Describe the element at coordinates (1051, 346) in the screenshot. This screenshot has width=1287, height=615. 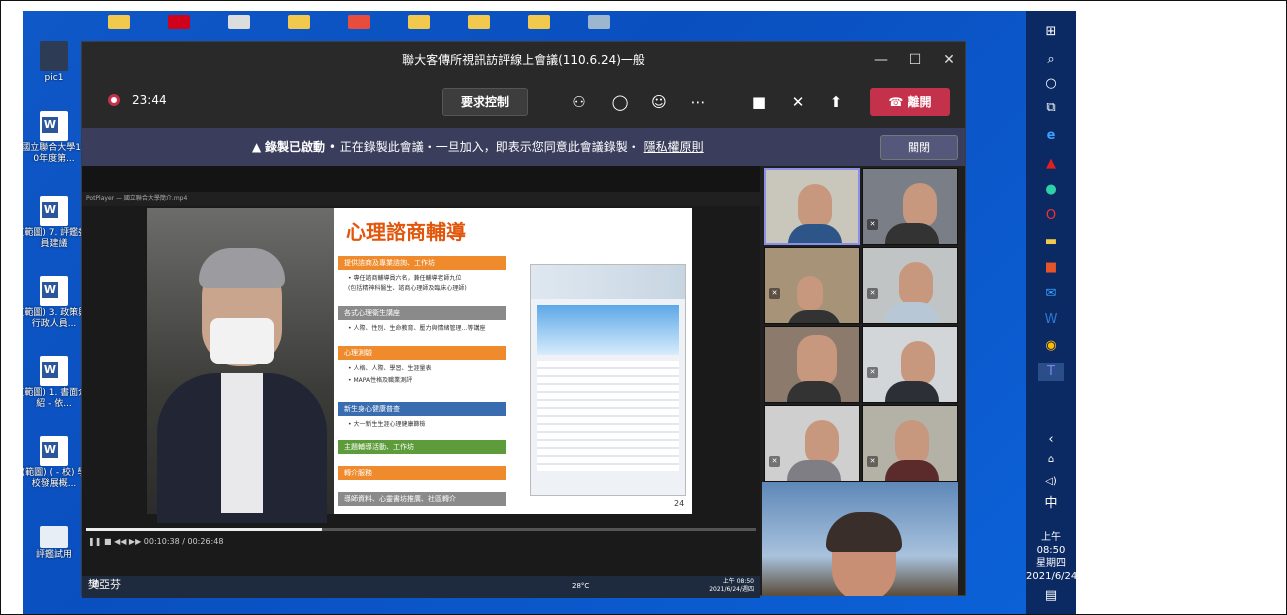
I see `chrome-icon: ◉` at that location.